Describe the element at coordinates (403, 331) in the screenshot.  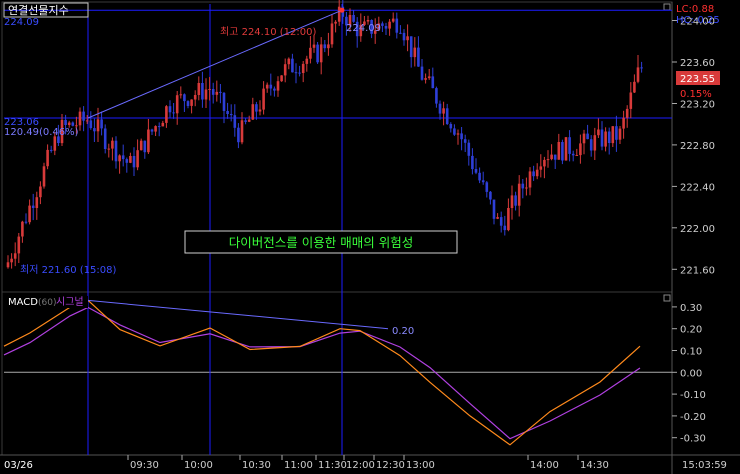
I see `macd-trend-value-label: 0.20` at that location.